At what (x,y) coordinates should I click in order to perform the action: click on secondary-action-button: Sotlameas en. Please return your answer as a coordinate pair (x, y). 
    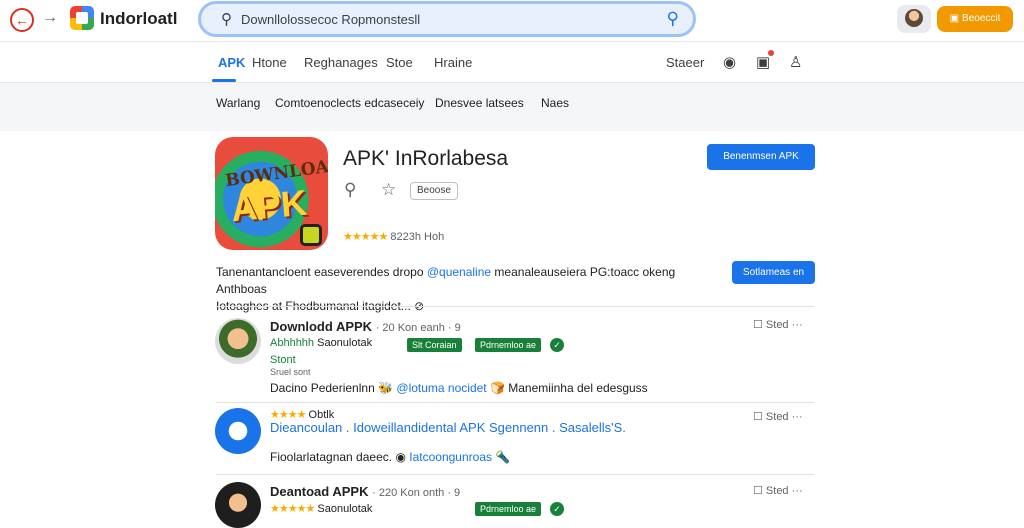
    Looking at the image, I should click on (773, 272).